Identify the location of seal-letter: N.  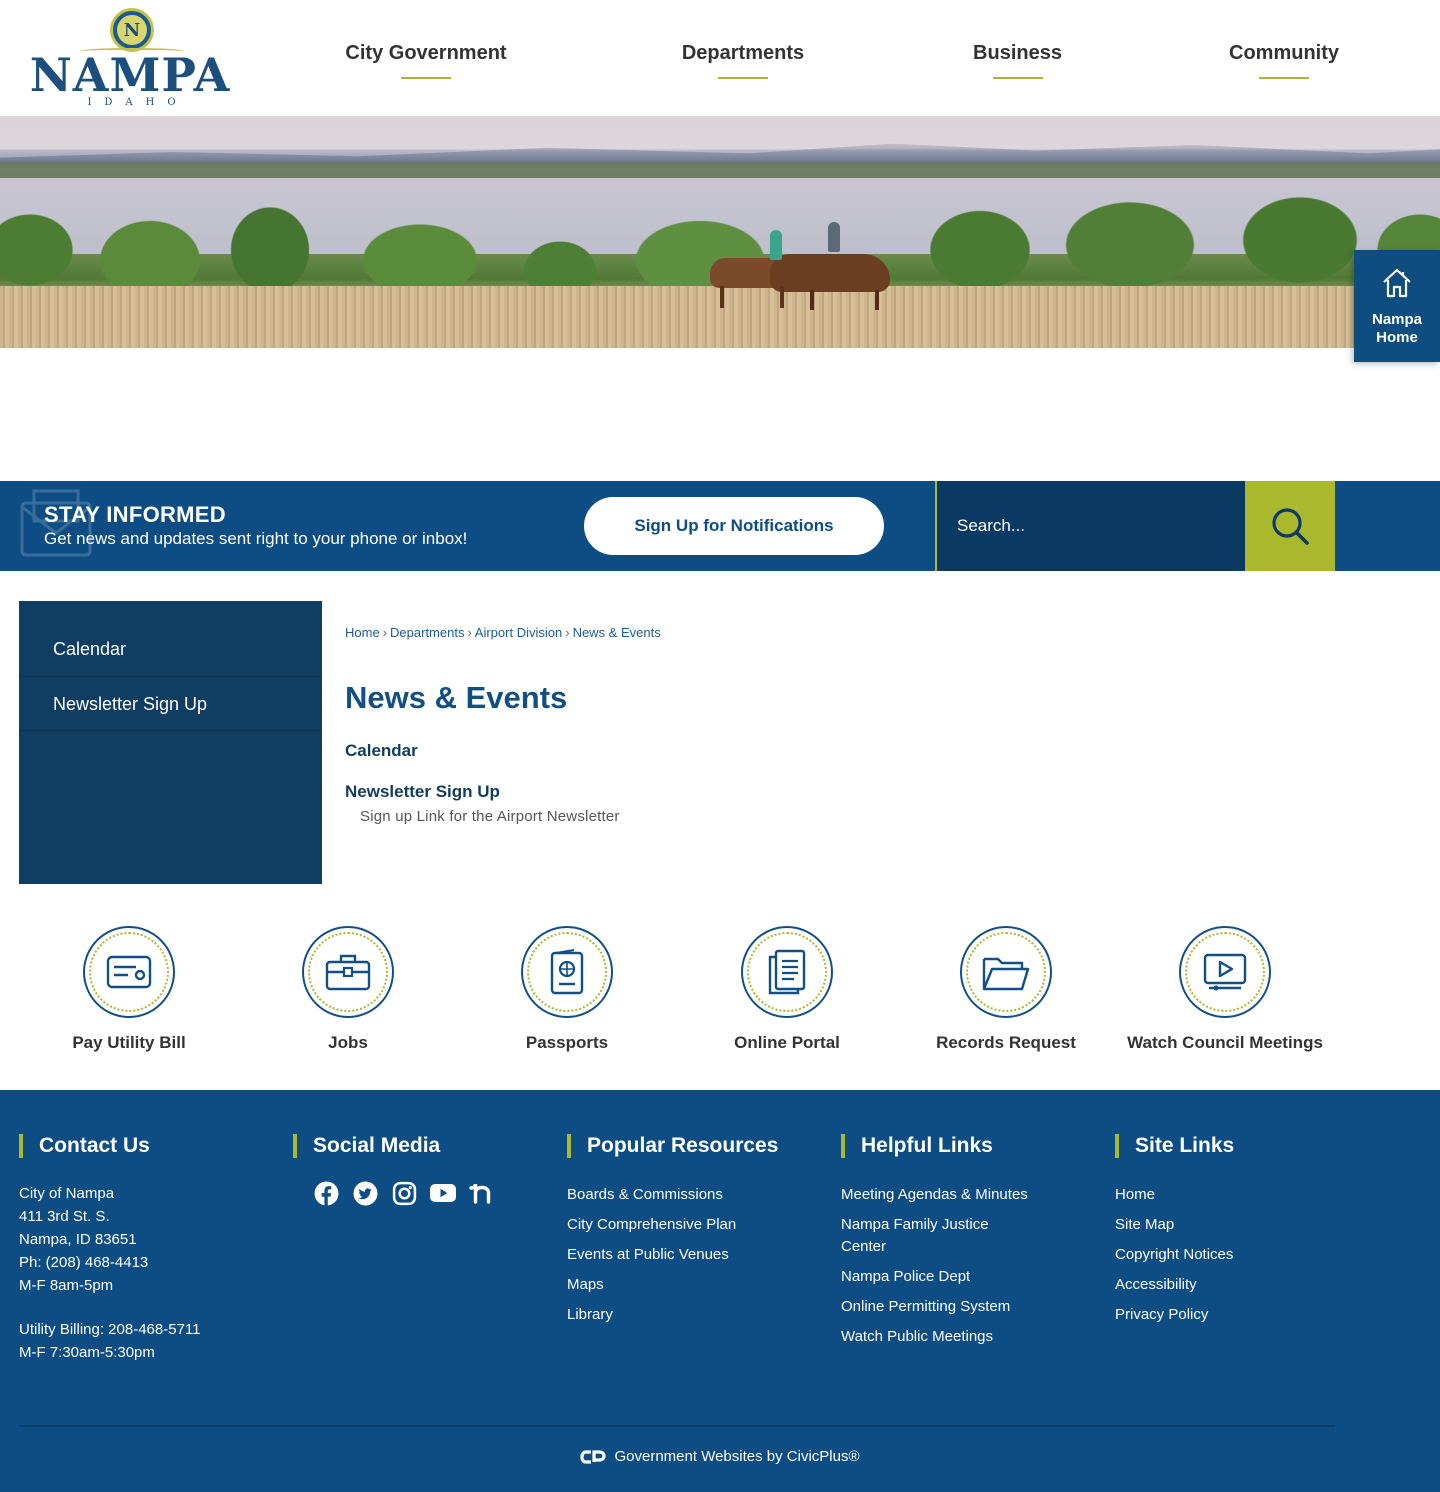
(132, 30).